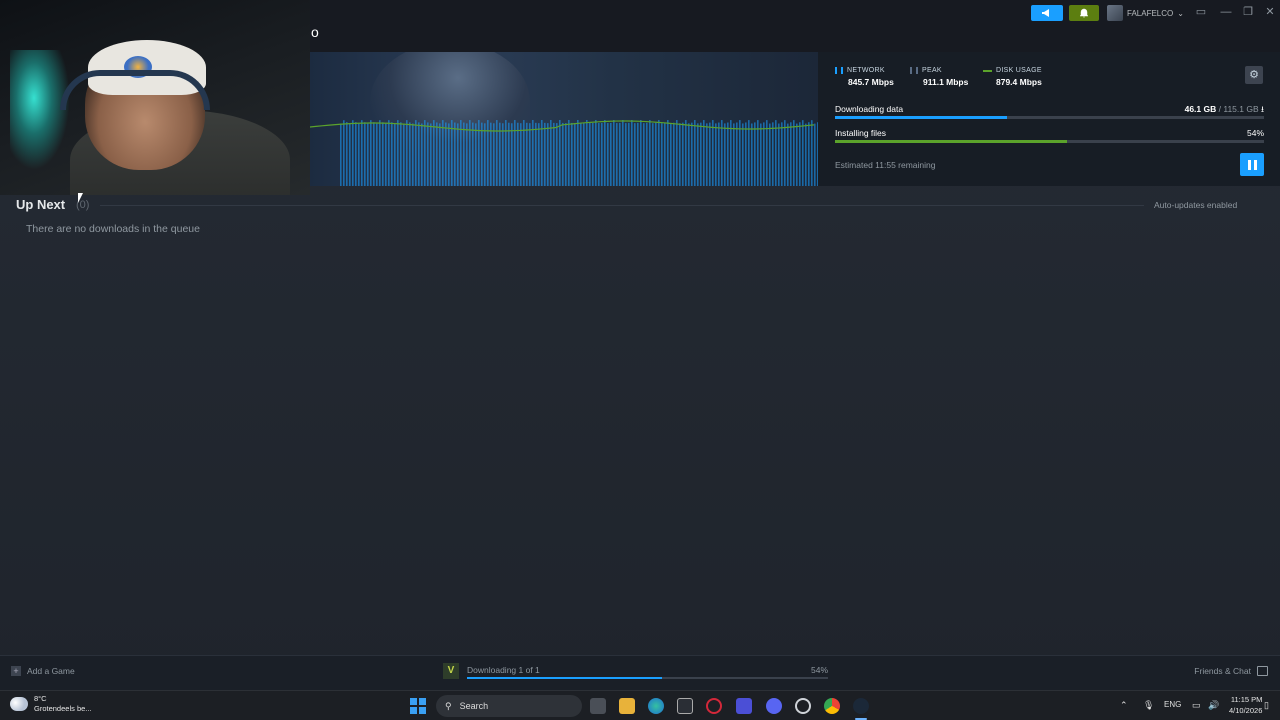 This screenshot has height=720, width=1280. What do you see at coordinates (744, 706) in the screenshot?
I see `media-app-icon` at bounding box center [744, 706].